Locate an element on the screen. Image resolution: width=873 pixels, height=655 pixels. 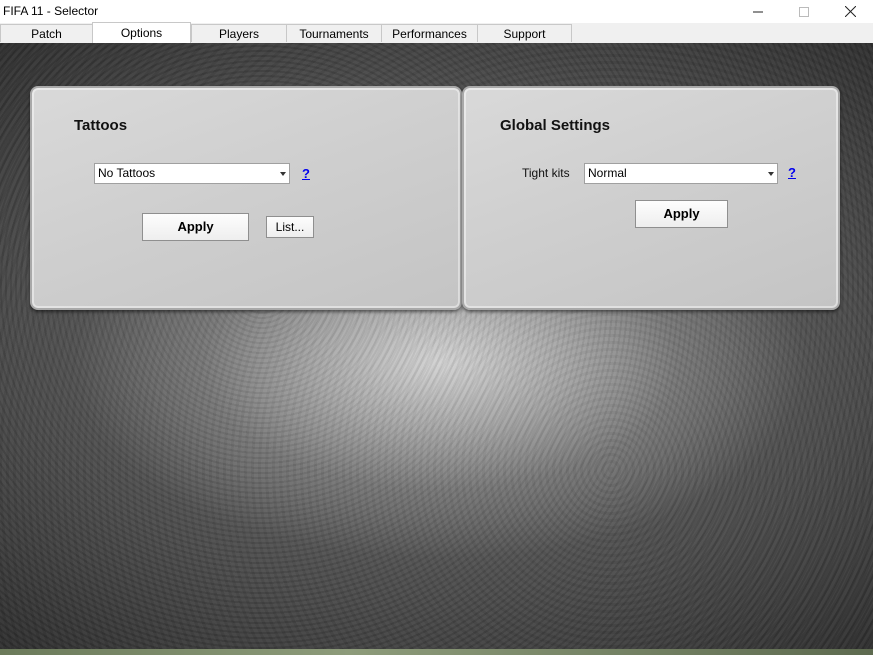
tight-kits-label: Tight kits is located at coordinates (546, 173).